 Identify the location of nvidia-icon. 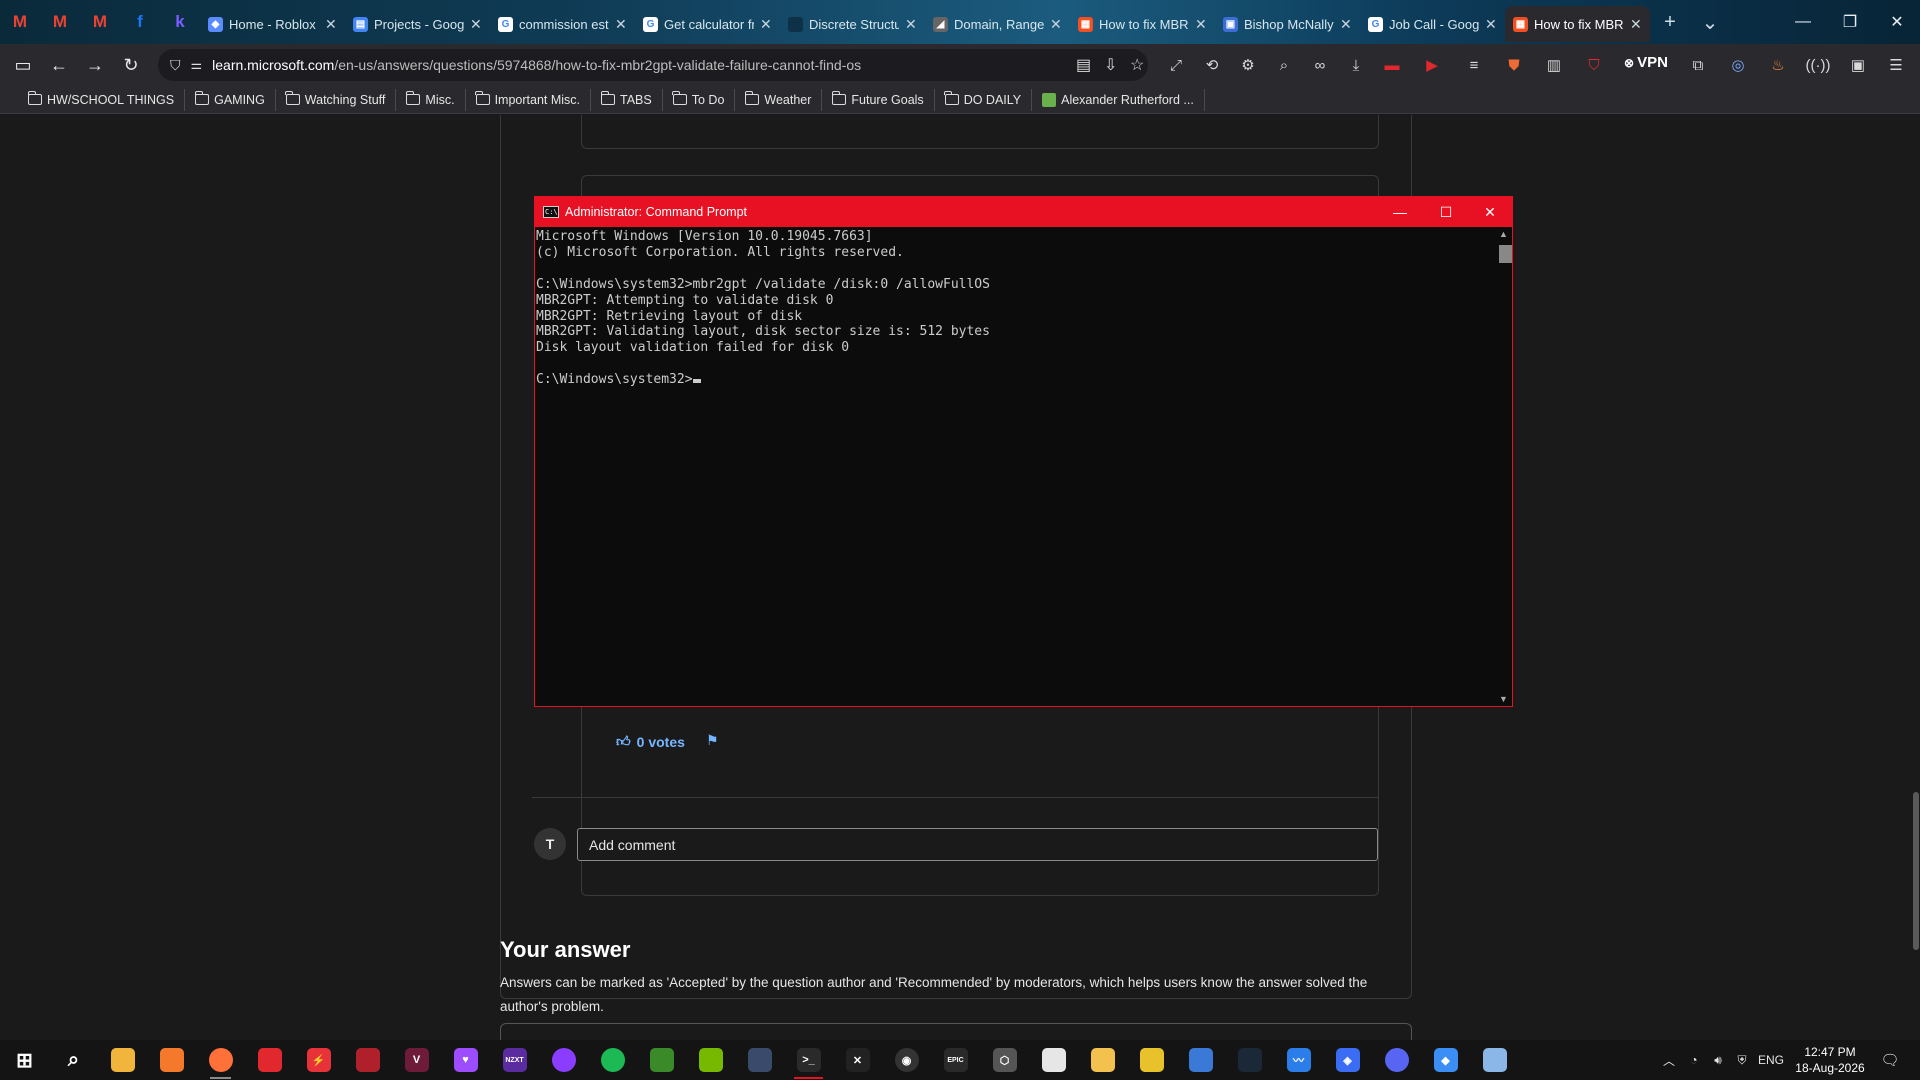
(710, 1060).